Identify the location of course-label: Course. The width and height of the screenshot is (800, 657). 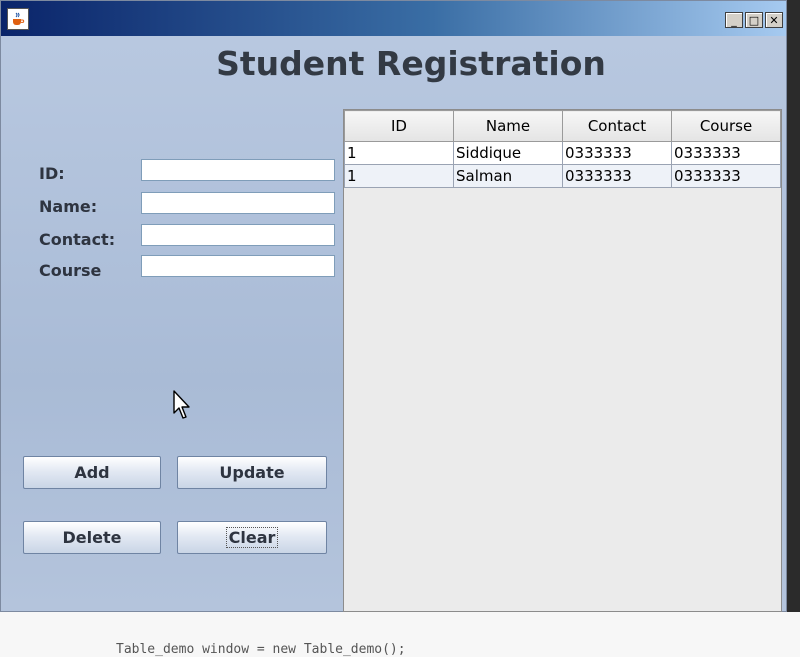
(70, 270).